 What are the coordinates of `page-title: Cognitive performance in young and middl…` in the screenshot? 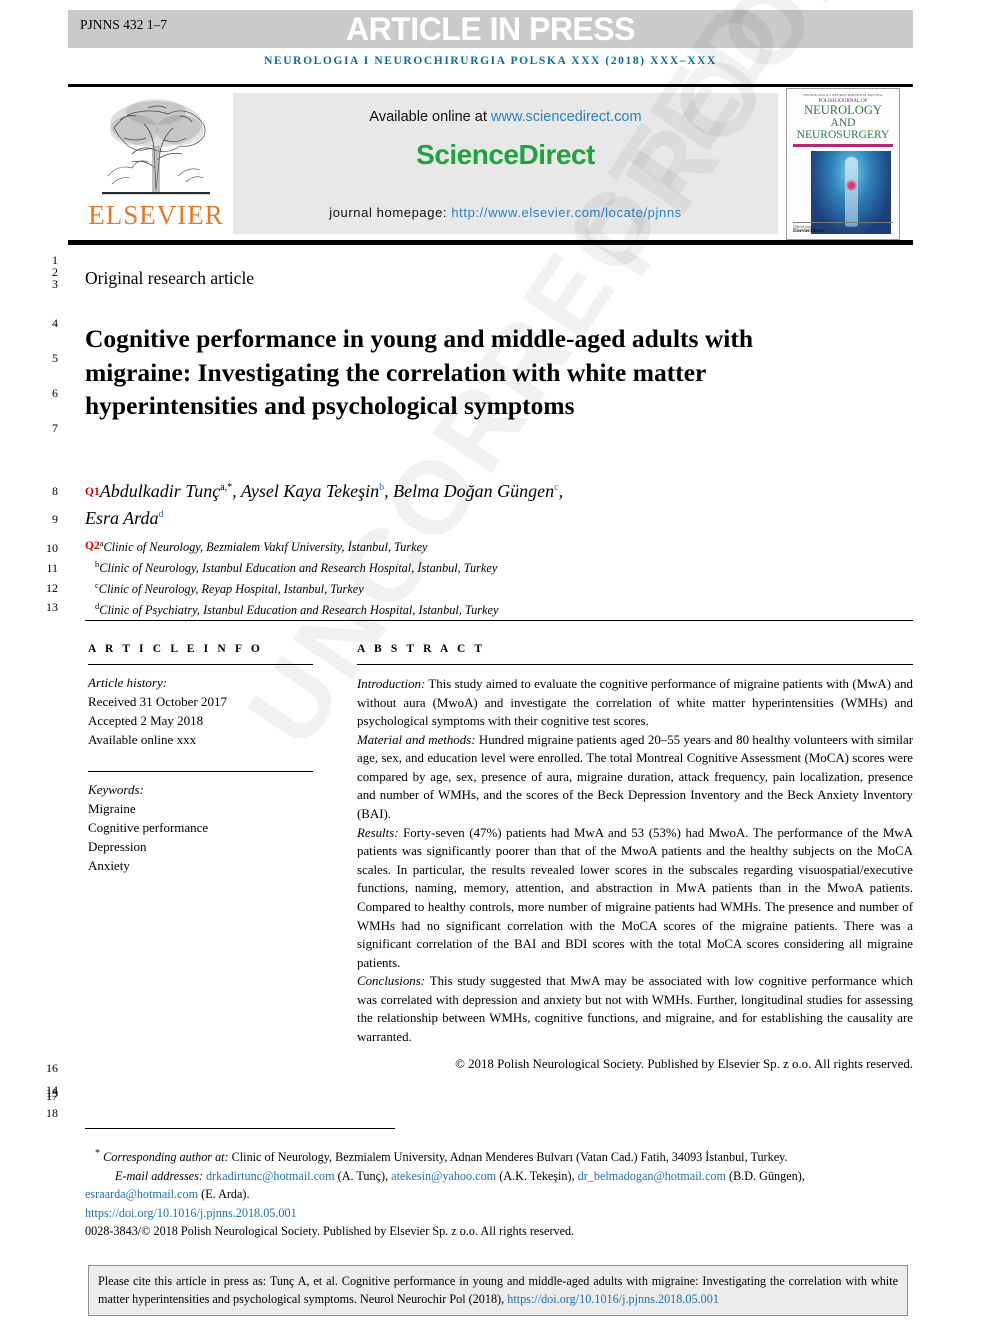 It's located at (419, 372).